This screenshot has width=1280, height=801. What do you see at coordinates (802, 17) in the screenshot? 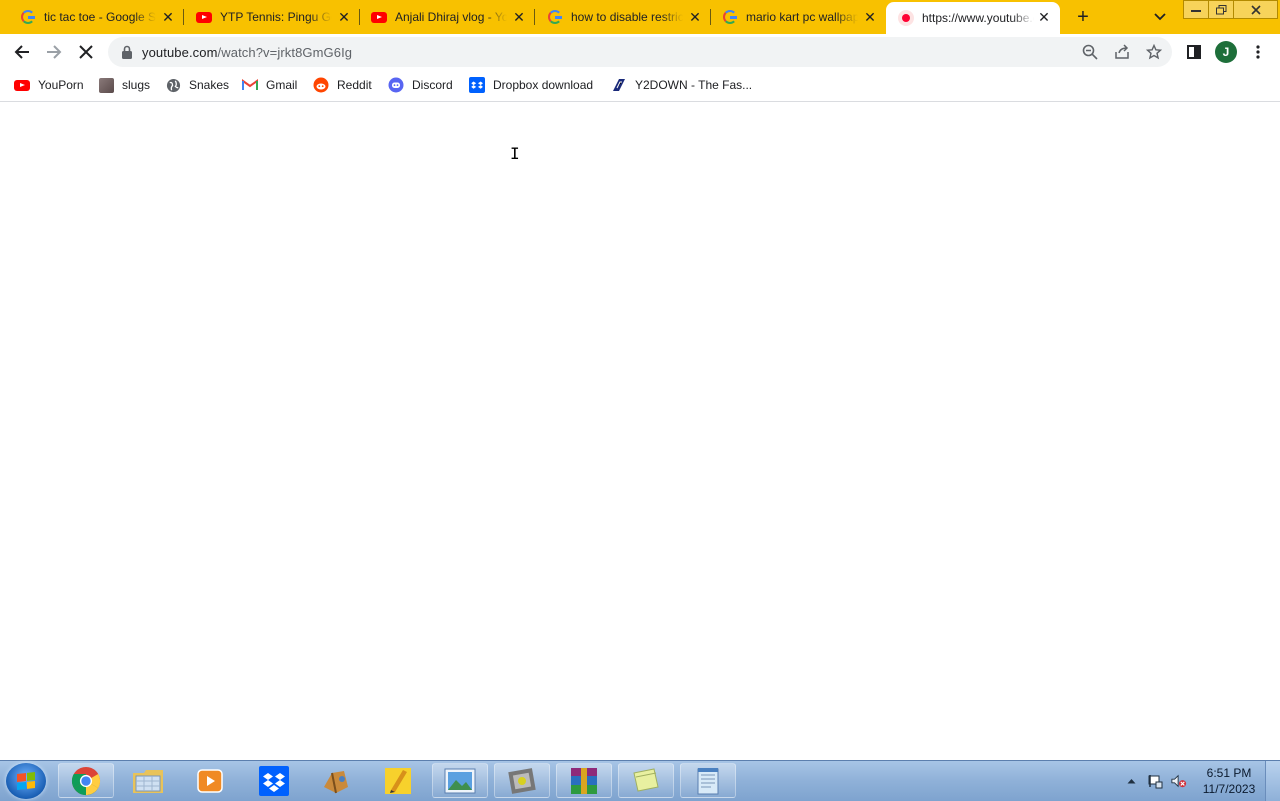
I see `tab-title: mario kart pc wallpaper` at bounding box center [802, 17].